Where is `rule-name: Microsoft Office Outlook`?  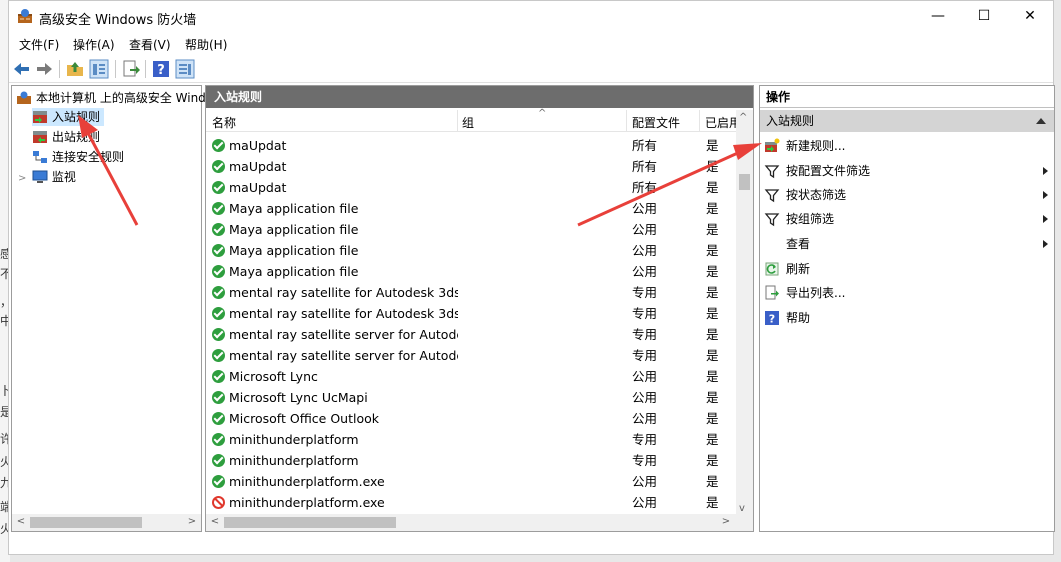 rule-name: Microsoft Office Outlook is located at coordinates (304, 418).